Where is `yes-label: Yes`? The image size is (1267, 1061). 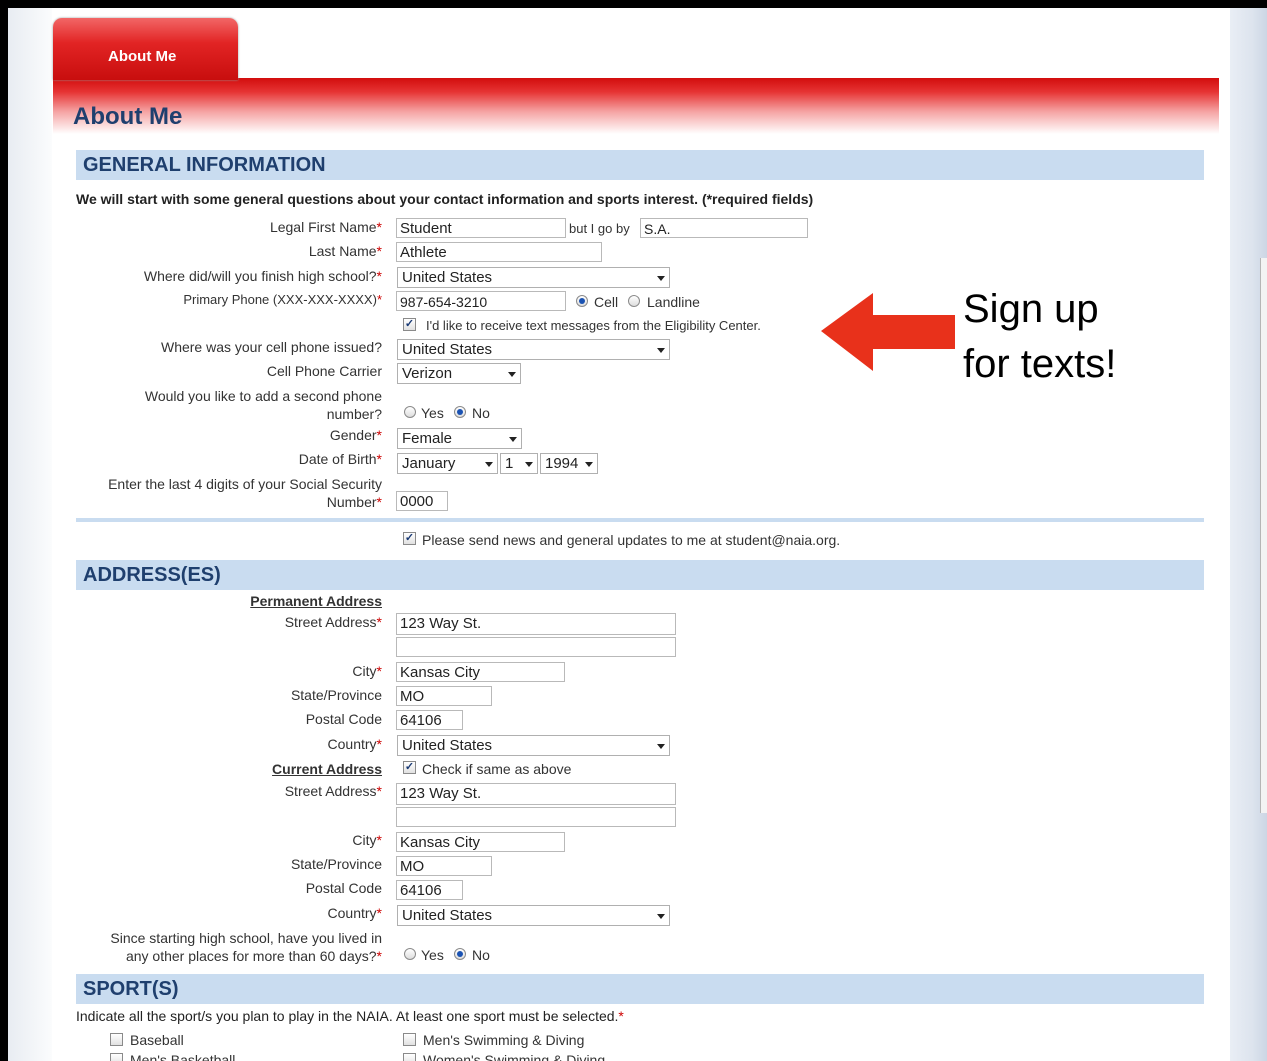
yes-label: Yes is located at coordinates (432, 413).